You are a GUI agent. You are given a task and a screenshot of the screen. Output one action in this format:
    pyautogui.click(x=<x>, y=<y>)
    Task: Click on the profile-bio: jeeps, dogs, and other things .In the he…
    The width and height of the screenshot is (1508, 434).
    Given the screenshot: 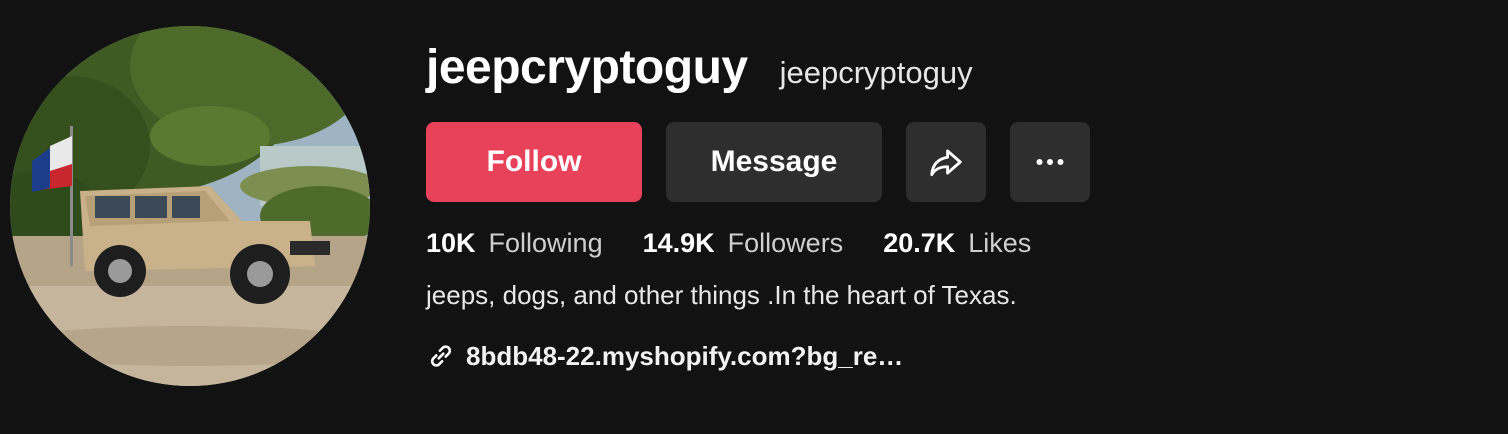 What is the action you would take?
    pyautogui.click(x=721, y=295)
    